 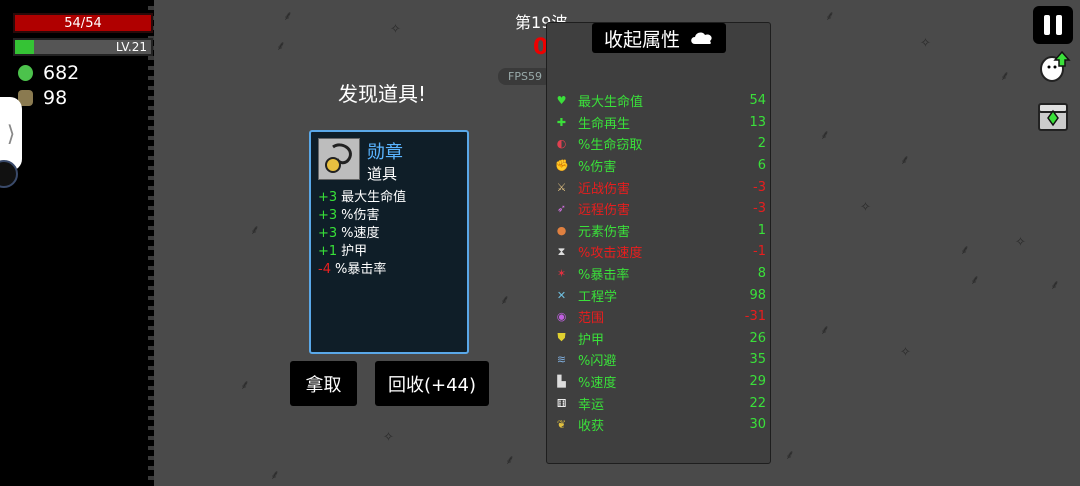 What do you see at coordinates (42, 98) in the screenshot?
I see `bag-counter: 98` at bounding box center [42, 98].